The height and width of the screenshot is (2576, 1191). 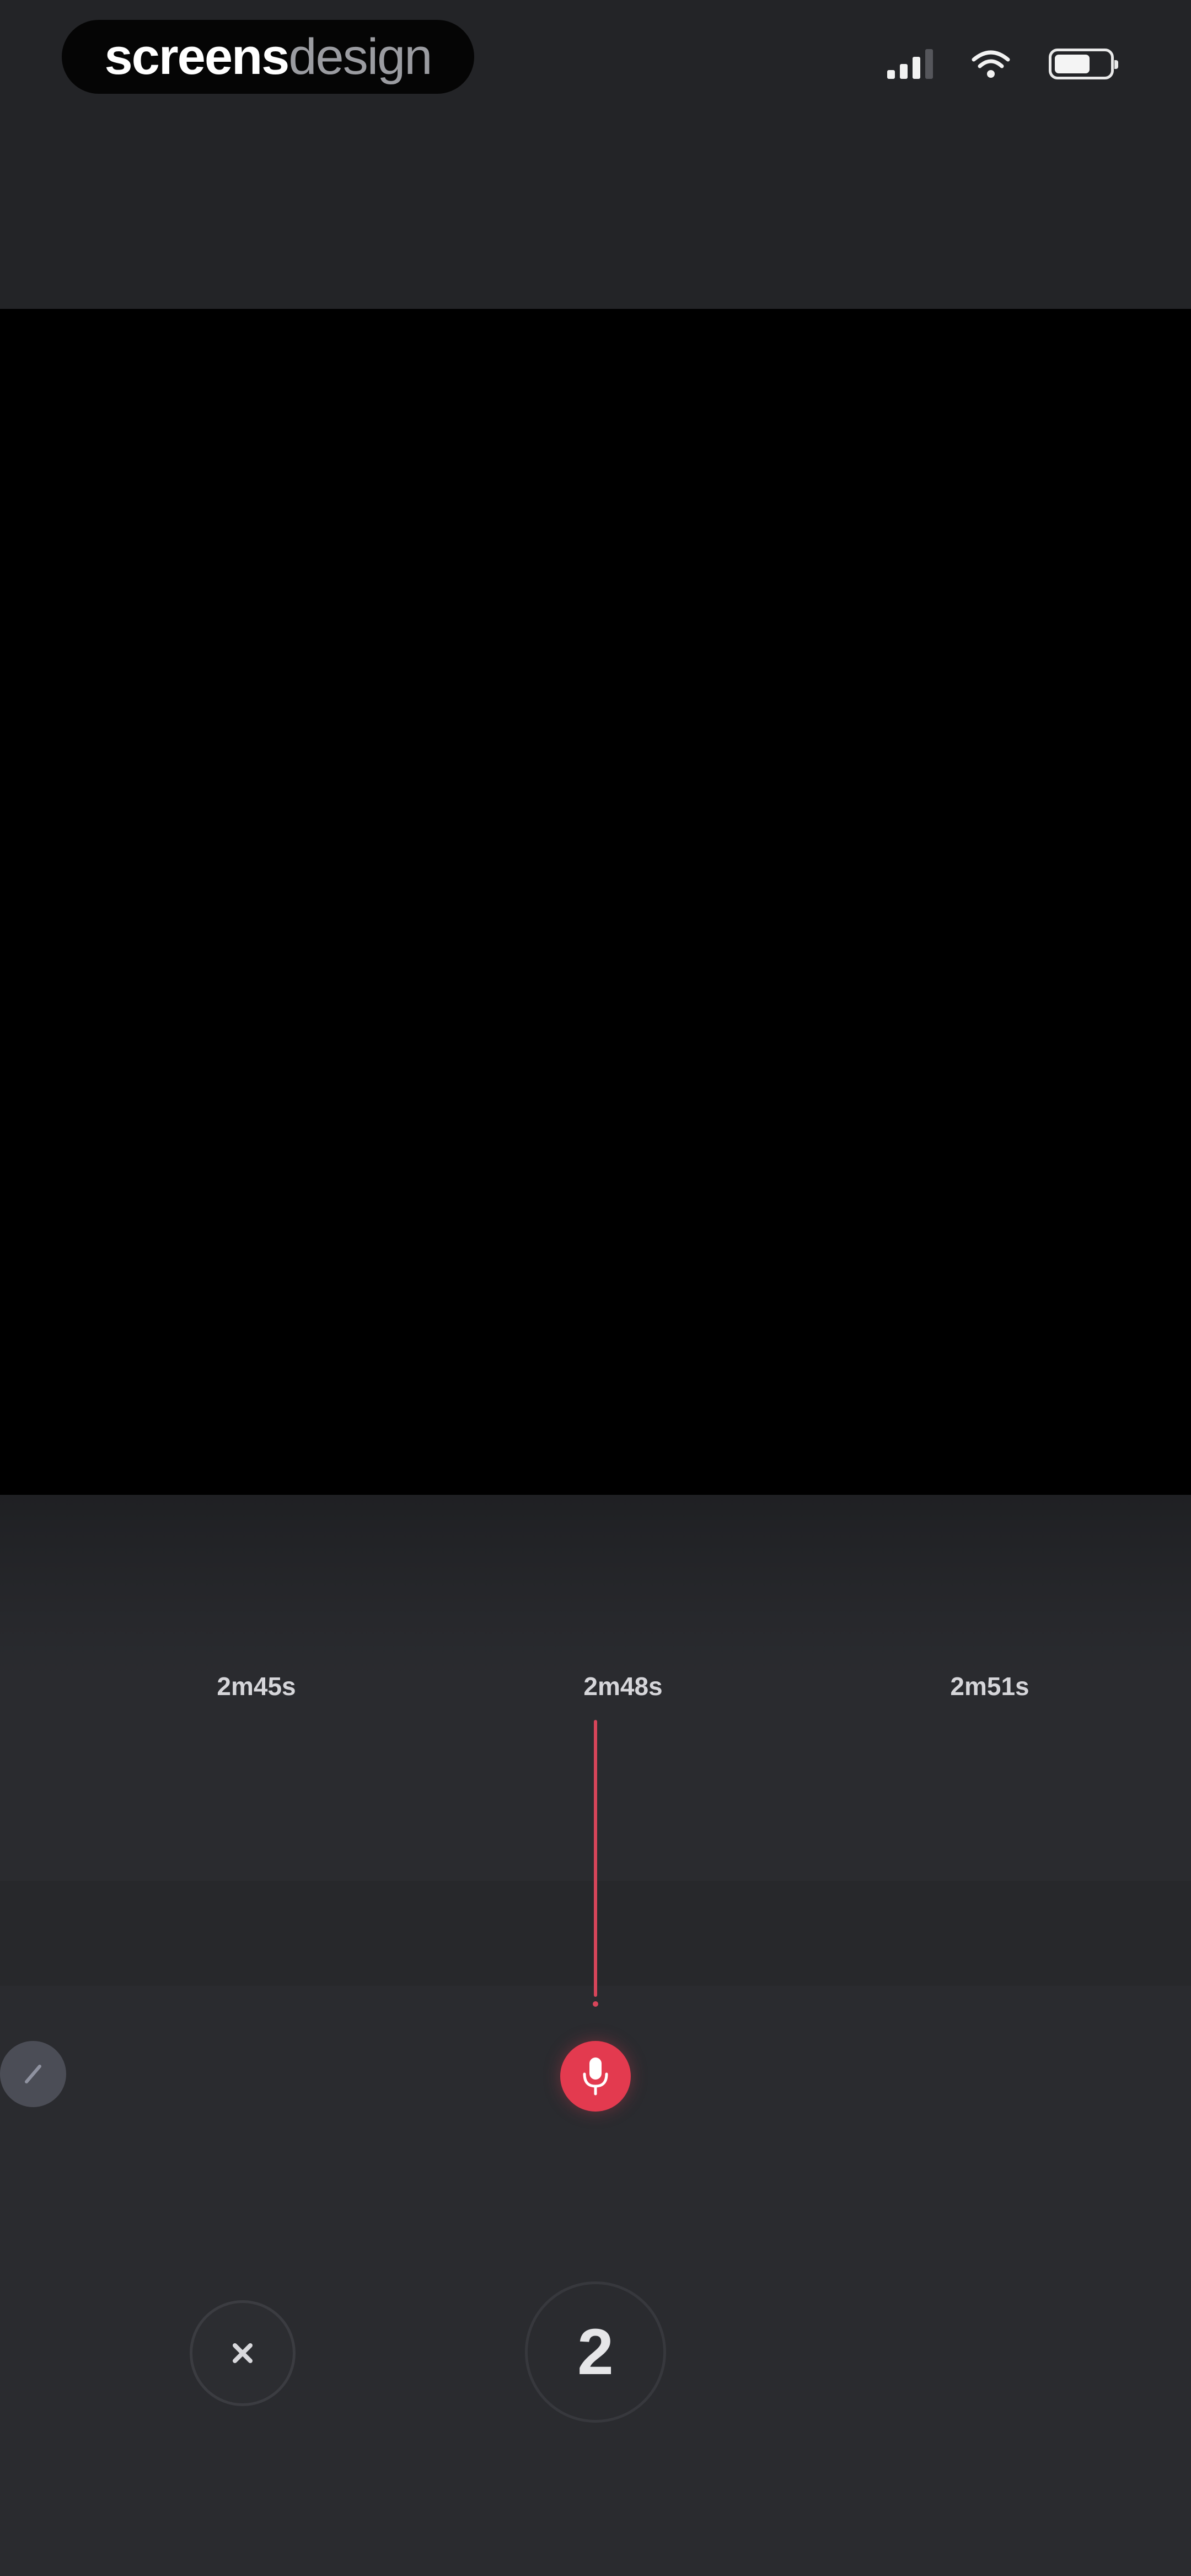 What do you see at coordinates (595, 1858) in the screenshot?
I see `playhead` at bounding box center [595, 1858].